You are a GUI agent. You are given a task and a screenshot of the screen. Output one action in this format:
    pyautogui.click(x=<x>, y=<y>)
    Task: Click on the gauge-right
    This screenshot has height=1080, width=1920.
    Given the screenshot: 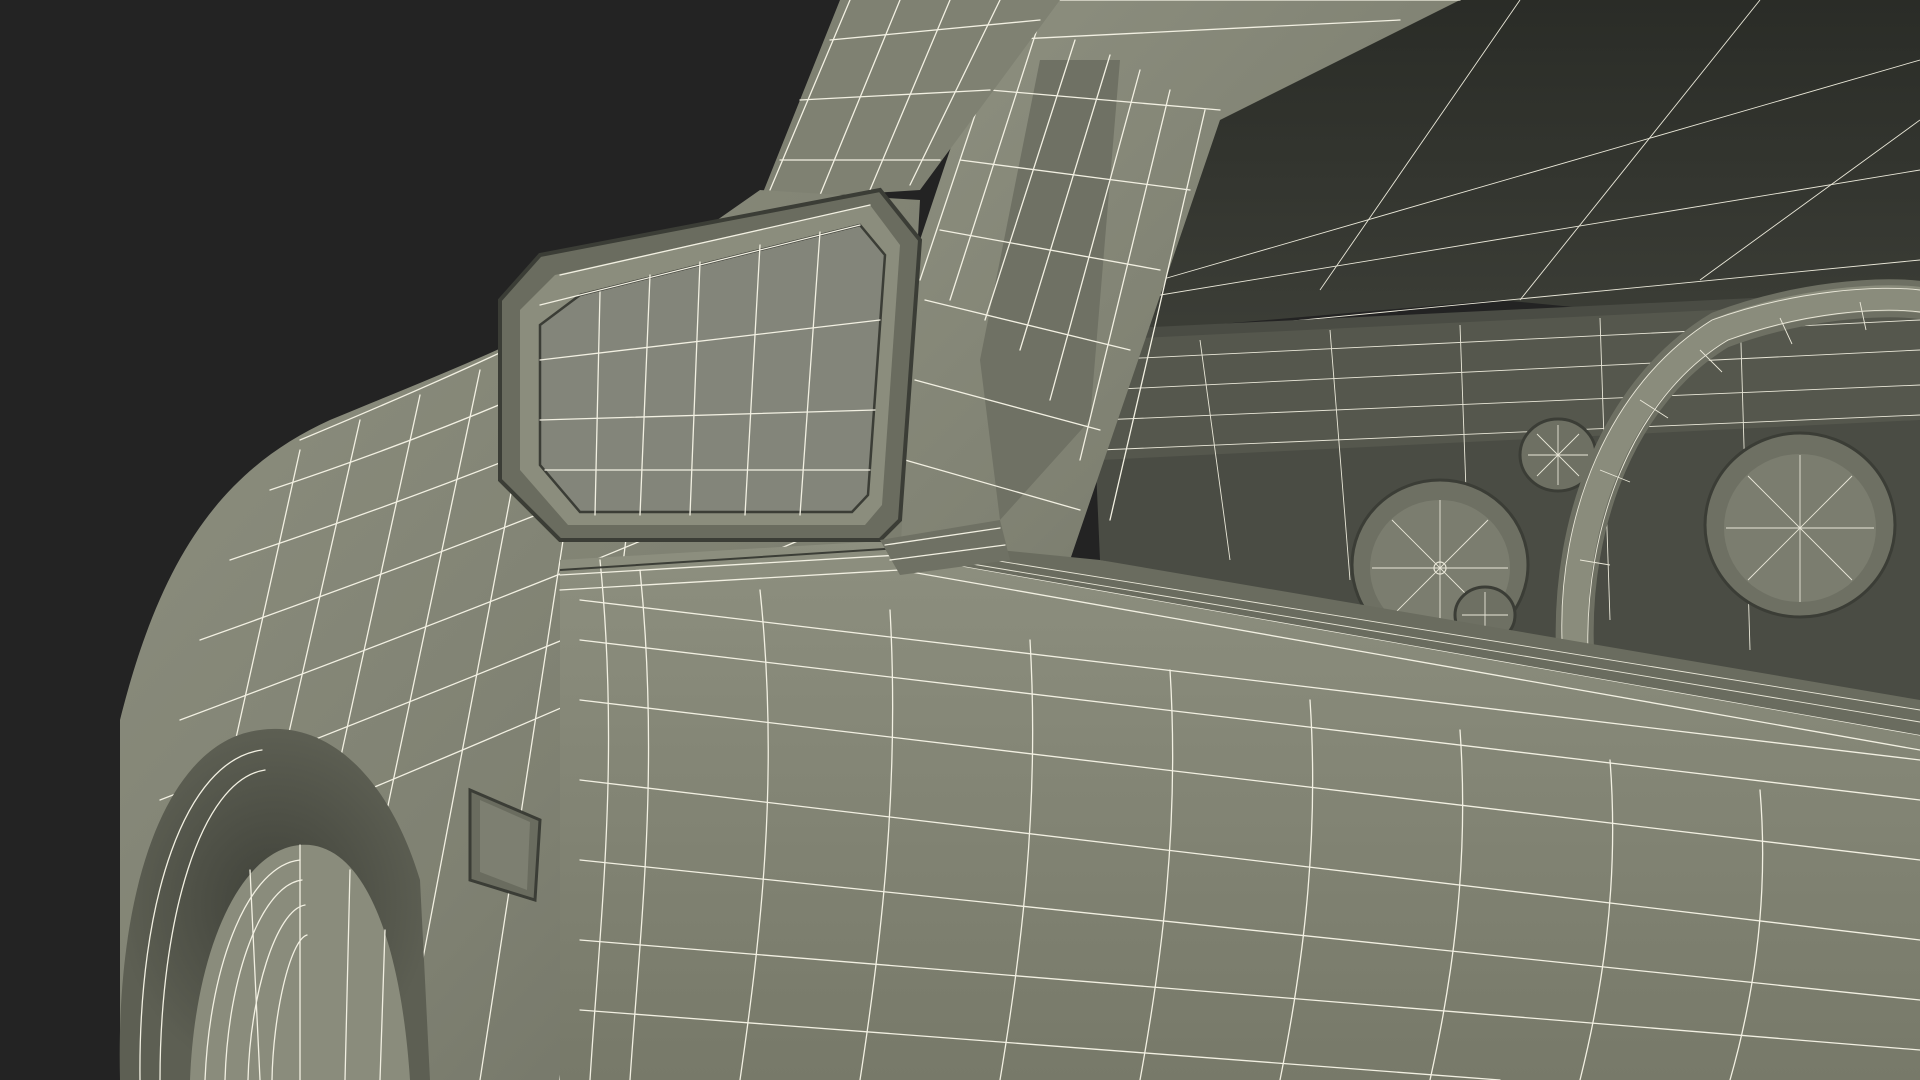 What is the action you would take?
    pyautogui.click(x=1800, y=525)
    